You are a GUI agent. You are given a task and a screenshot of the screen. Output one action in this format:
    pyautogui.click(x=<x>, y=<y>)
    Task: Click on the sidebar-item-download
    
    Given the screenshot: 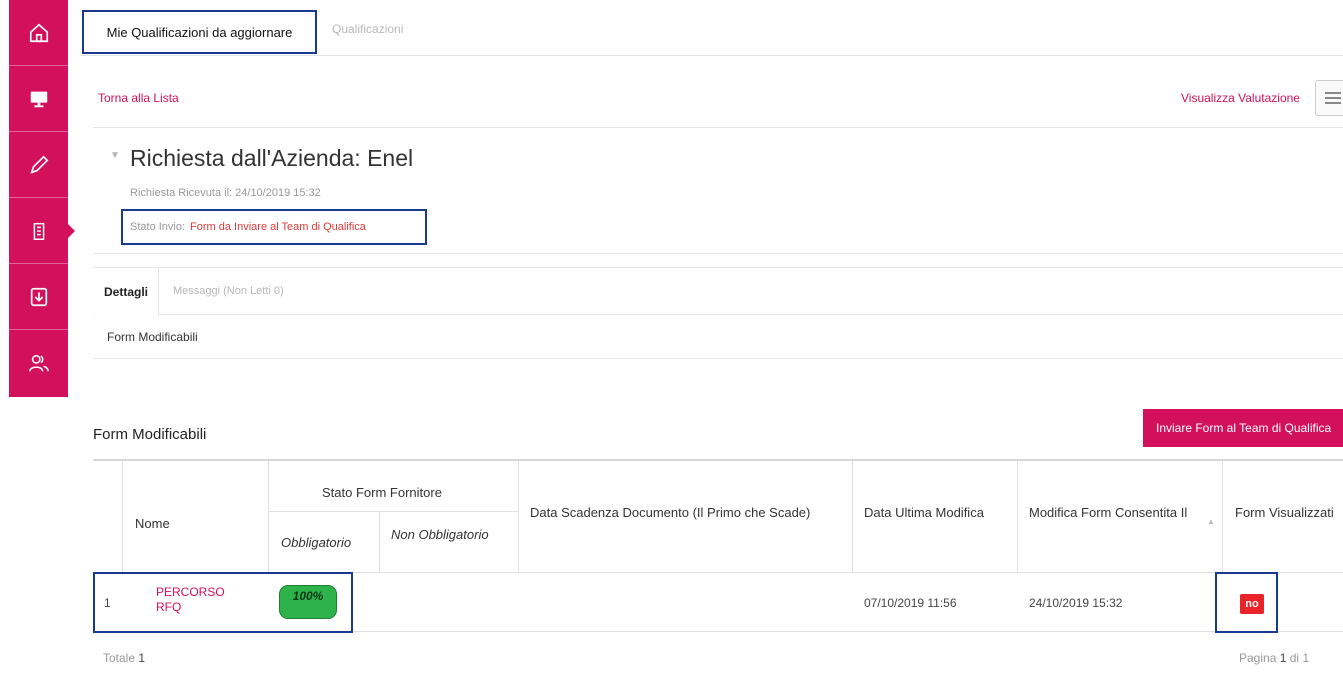 What is the action you would take?
    pyautogui.click(x=38, y=297)
    